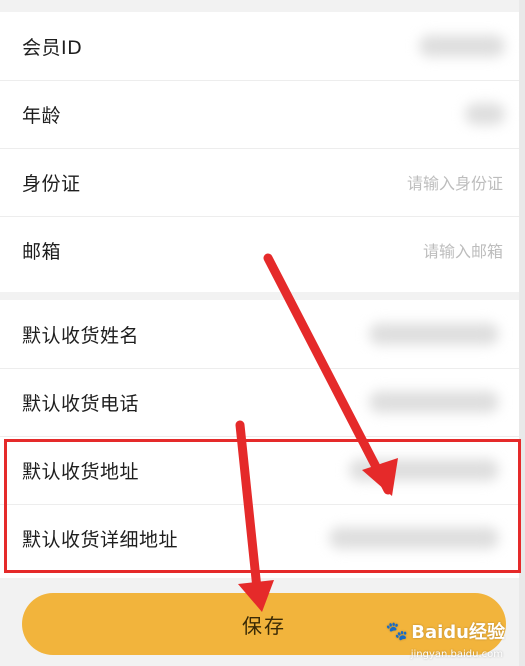 The image size is (525, 666). I want to click on shipping-phone-value-blurred, so click(434, 402).